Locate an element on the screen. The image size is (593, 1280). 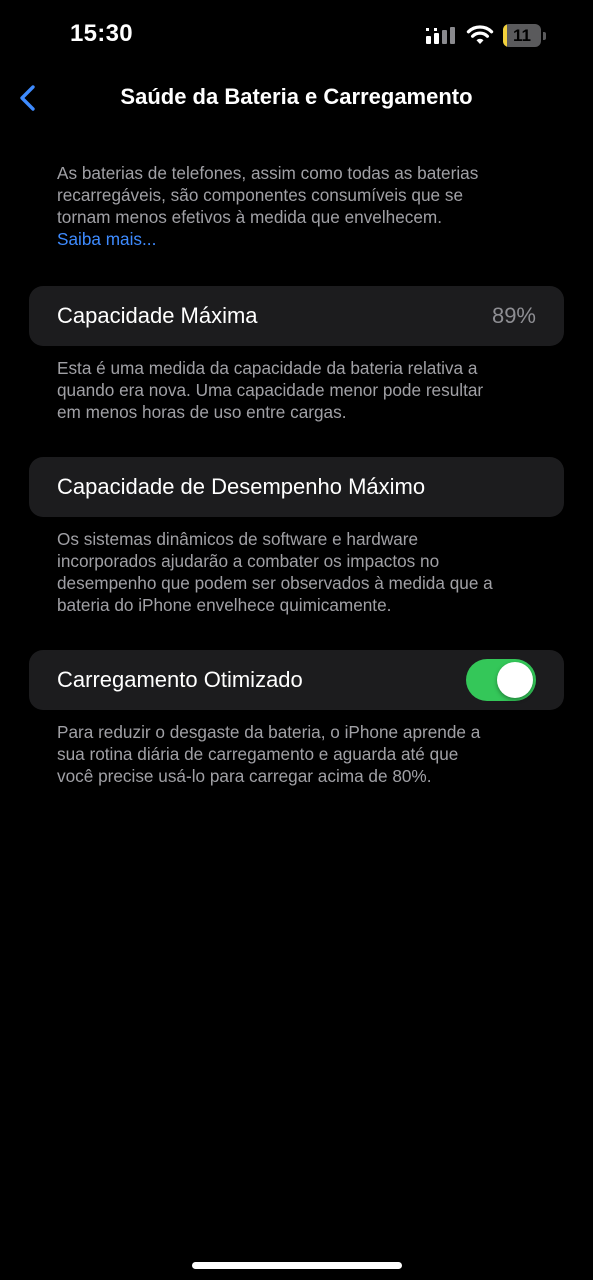
peak-performance-row: Capacidade de Desempenho Máximo is located at coordinates (296, 487).